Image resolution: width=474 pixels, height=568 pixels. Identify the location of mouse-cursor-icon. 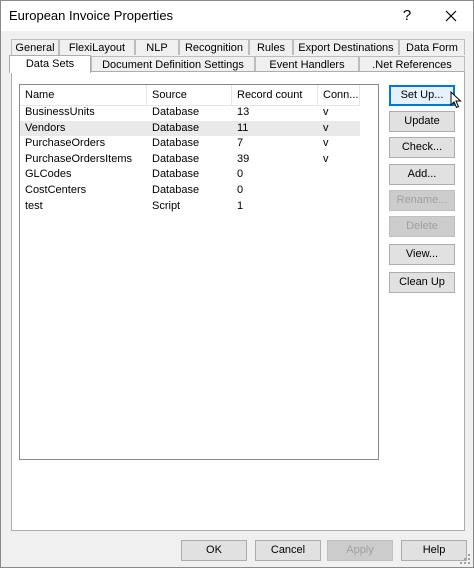
(456, 100).